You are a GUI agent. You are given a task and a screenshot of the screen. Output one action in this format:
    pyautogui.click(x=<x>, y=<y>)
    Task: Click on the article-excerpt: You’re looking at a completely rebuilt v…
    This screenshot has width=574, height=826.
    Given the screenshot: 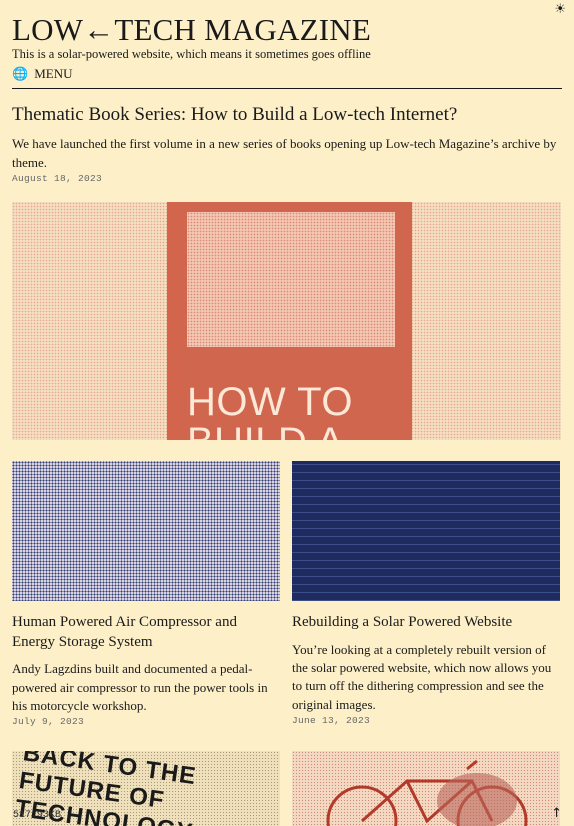 What is the action you would take?
    pyautogui.click(x=422, y=676)
    